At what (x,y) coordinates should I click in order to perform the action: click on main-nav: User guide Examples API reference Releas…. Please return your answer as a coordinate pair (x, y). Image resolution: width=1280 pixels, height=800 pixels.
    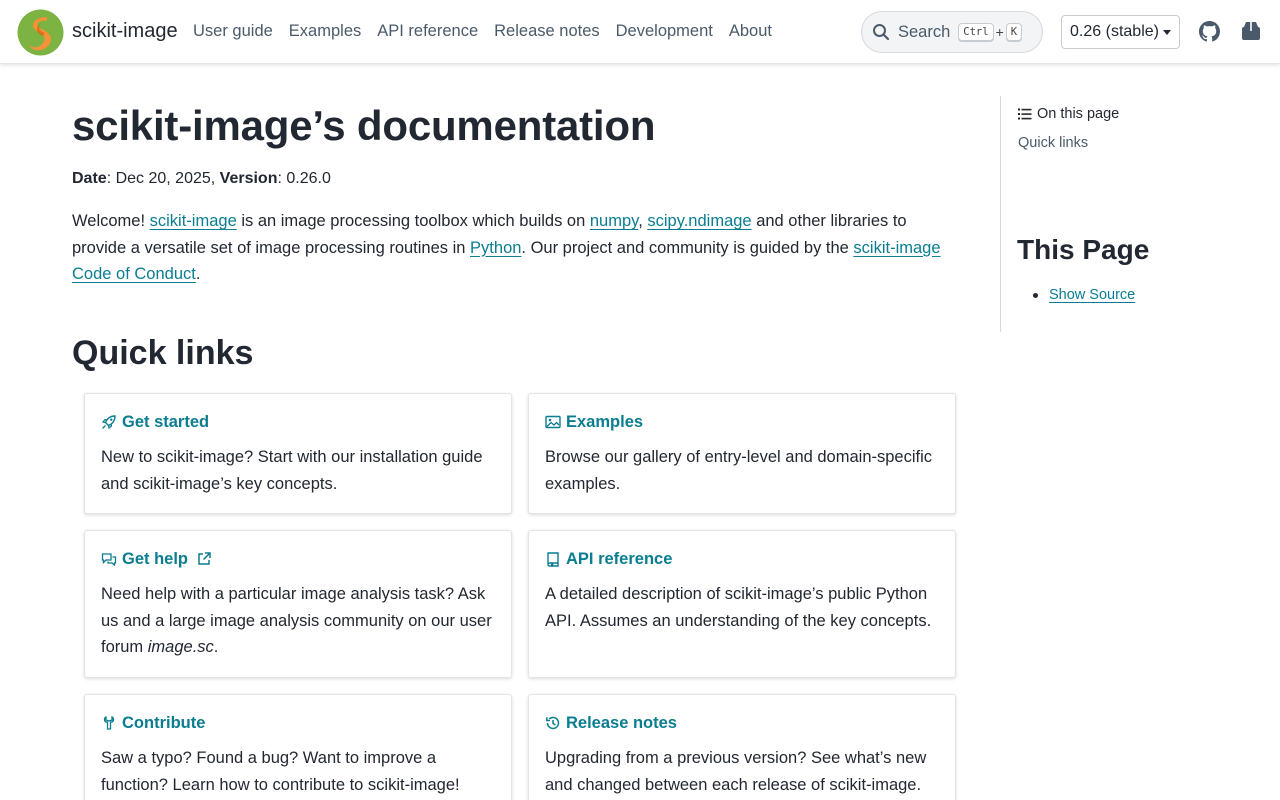
    Looking at the image, I should click on (482, 31).